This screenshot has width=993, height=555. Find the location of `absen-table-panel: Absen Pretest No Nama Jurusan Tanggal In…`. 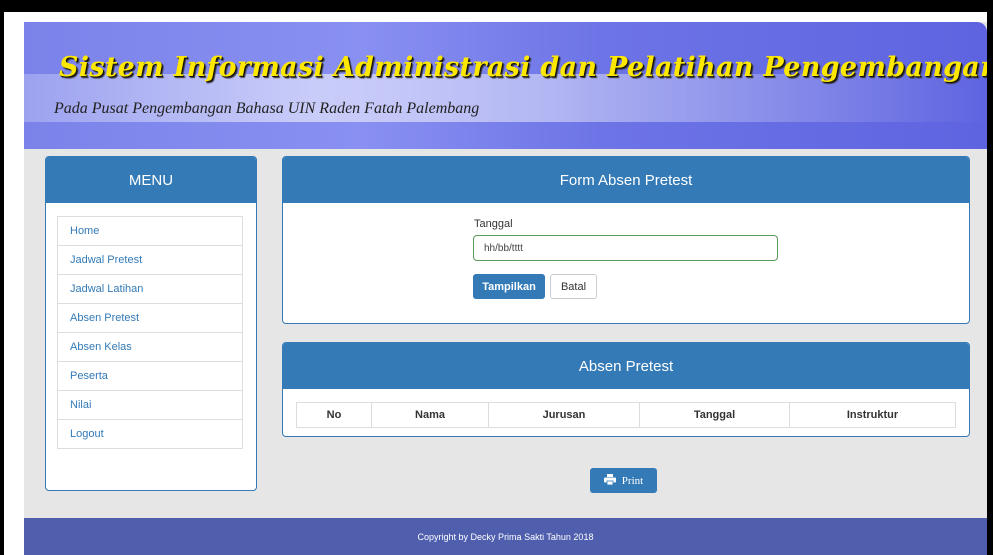

absen-table-panel: Absen Pretest No Nama Jurusan Tanggal In… is located at coordinates (626, 389).